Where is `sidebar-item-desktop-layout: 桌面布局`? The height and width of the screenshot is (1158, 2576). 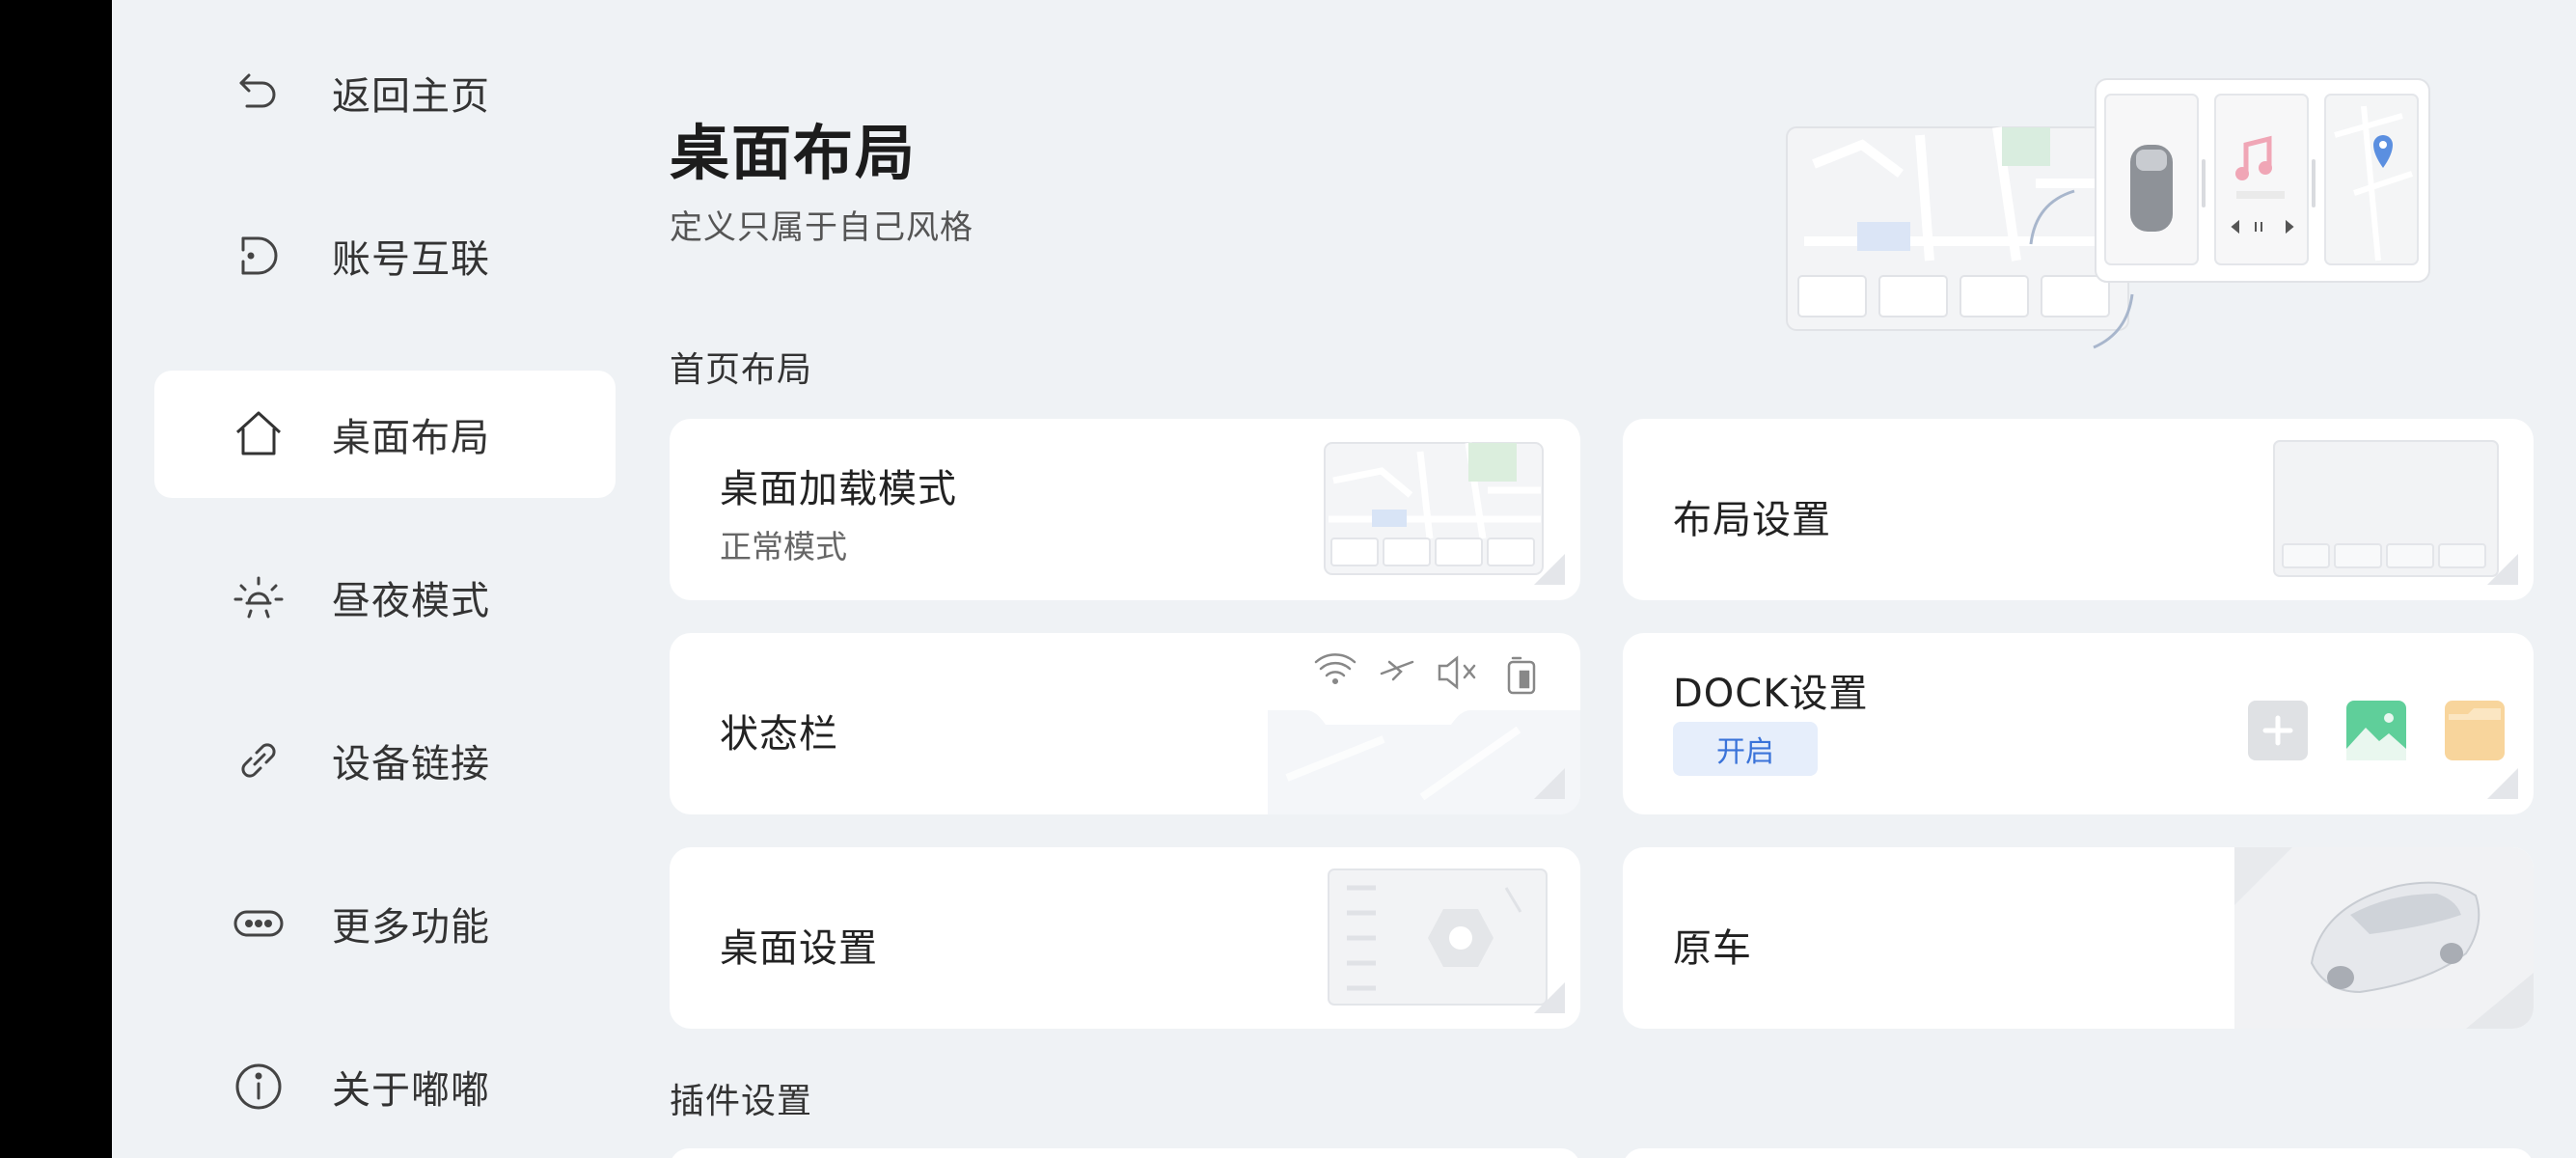
sidebar-item-desktop-layout: 桌面布局 is located at coordinates (385, 434).